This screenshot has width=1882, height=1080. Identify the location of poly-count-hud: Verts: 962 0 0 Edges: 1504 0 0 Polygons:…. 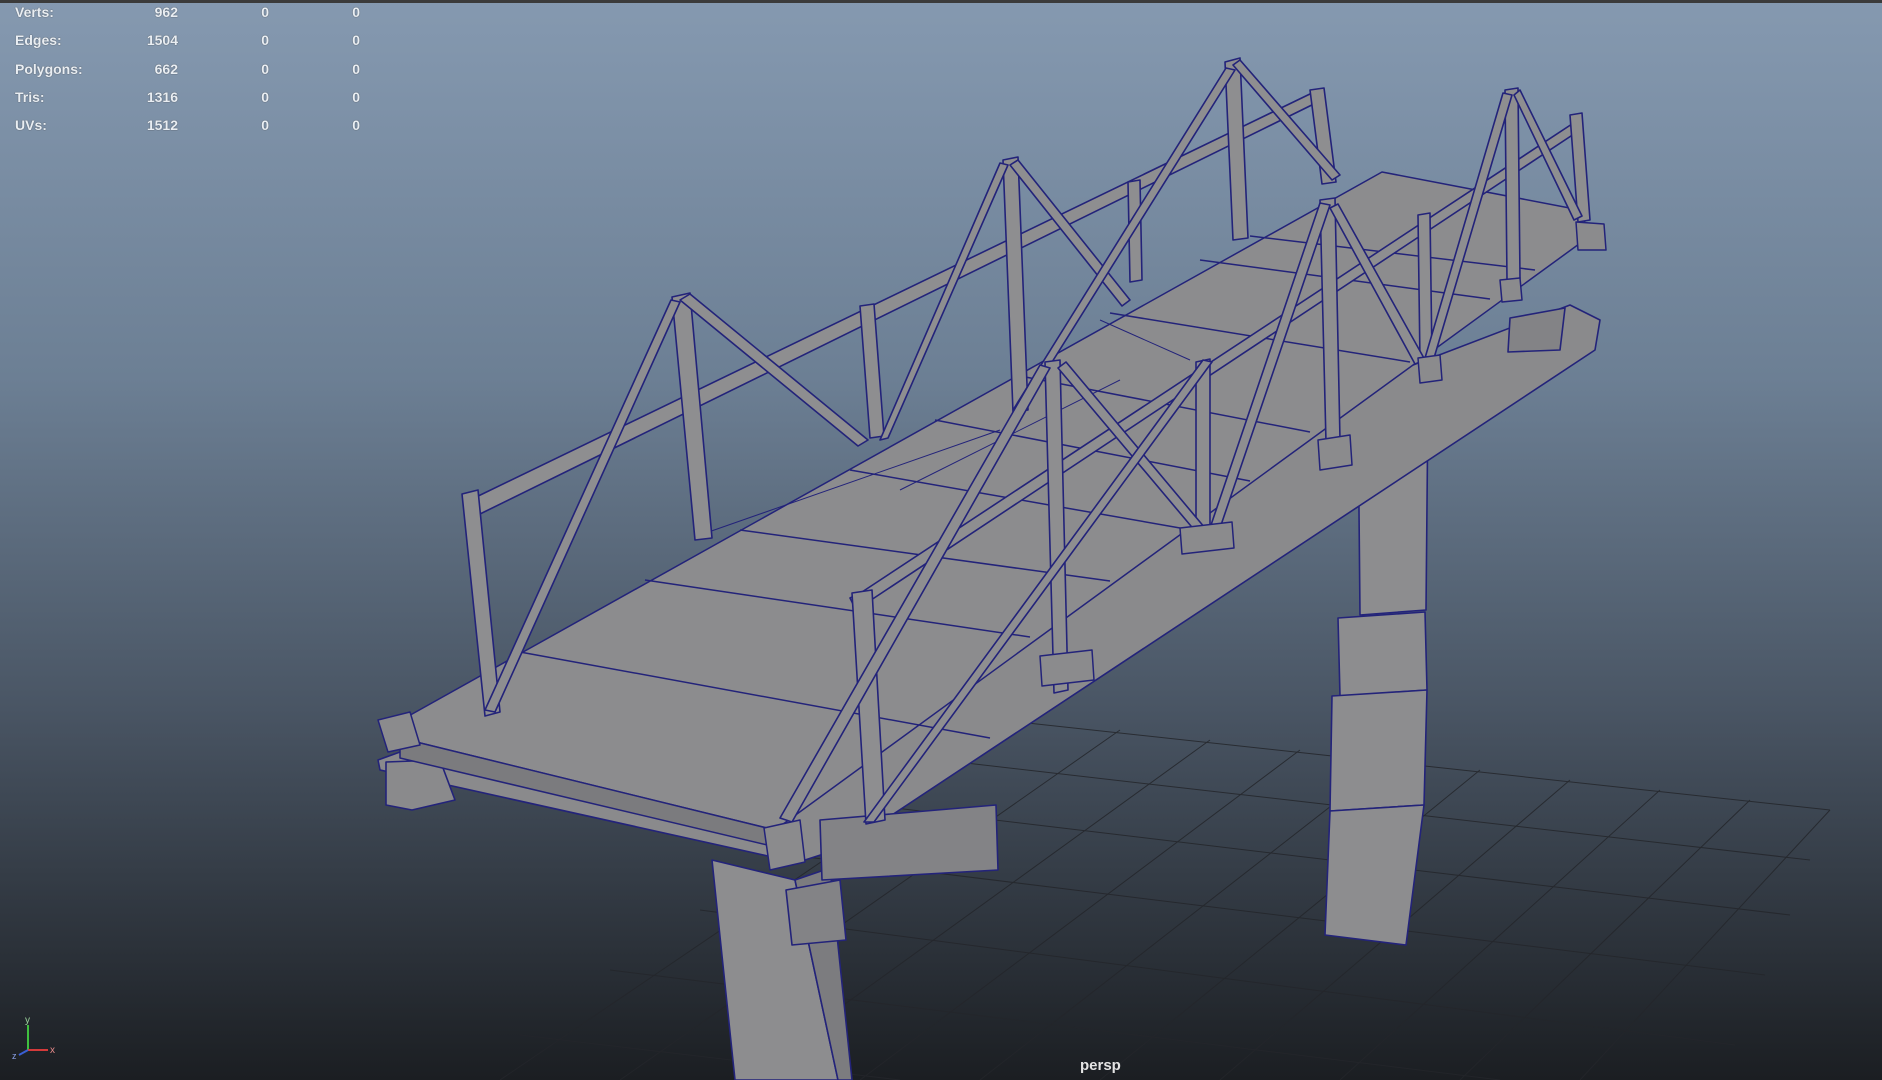
(190, 74).